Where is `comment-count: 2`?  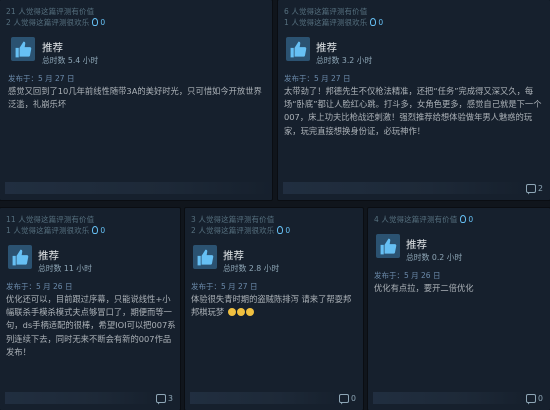 comment-count: 2 is located at coordinates (534, 188).